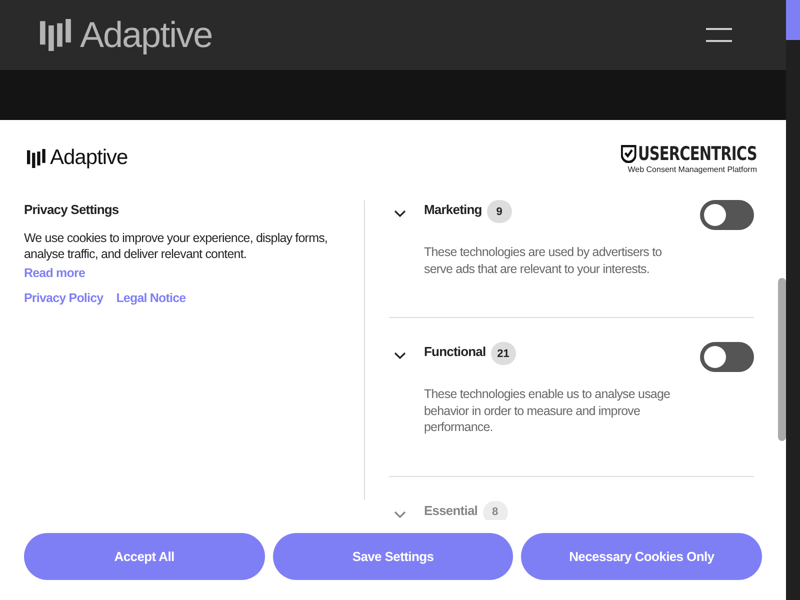  Describe the element at coordinates (453, 209) in the screenshot. I see `category-name: Marketing` at that location.